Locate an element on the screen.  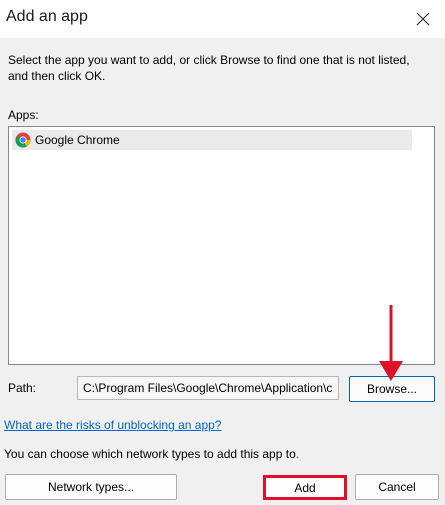
close-button is located at coordinates (423, 19).